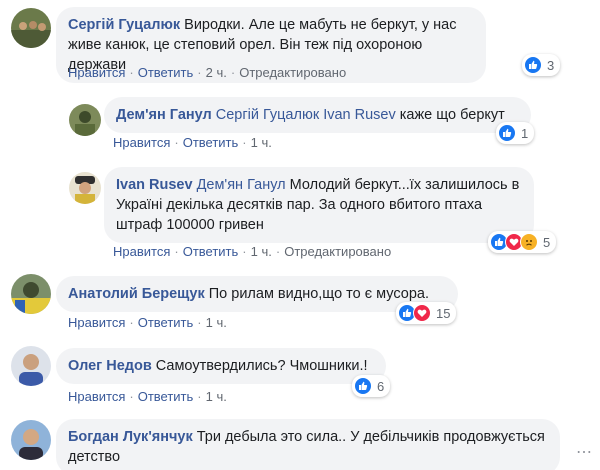  I want to click on comment-text: По рилам видно,що то є мусора., so click(319, 294).